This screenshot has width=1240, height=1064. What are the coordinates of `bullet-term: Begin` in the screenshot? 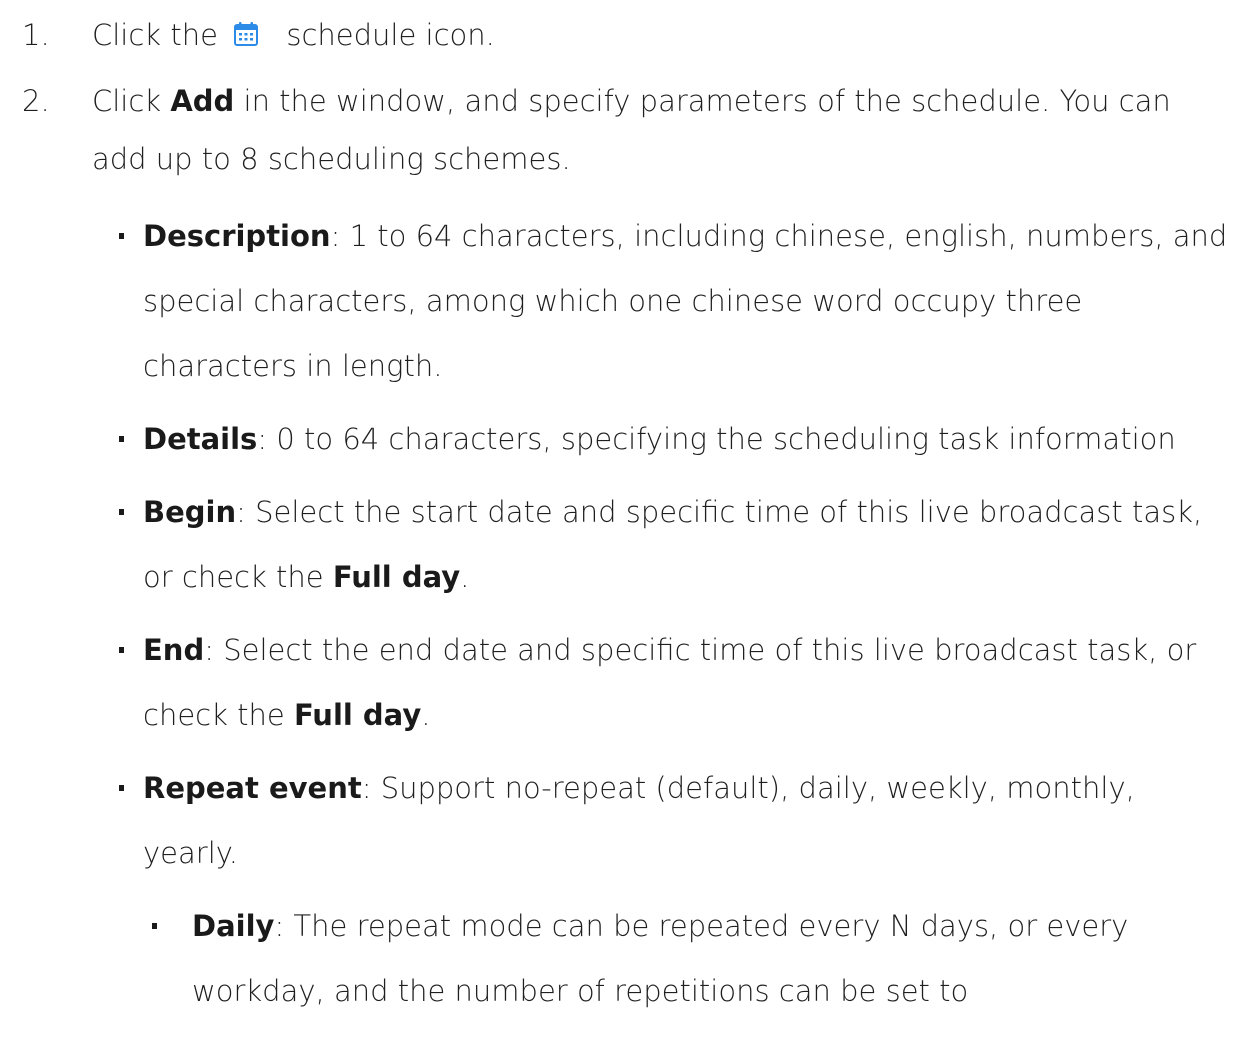 It's located at (190, 512).